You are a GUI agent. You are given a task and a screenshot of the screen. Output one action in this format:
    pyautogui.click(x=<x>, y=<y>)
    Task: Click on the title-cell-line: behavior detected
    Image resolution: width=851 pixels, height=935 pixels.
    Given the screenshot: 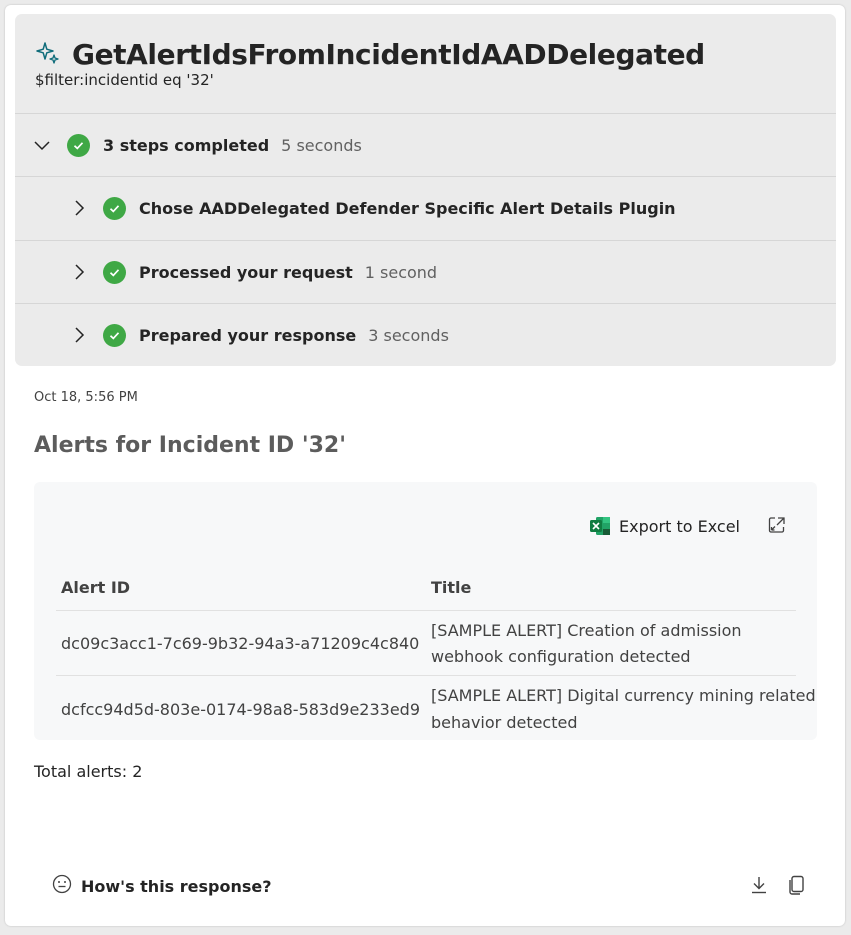 What is the action you would take?
    pyautogui.click(x=504, y=722)
    